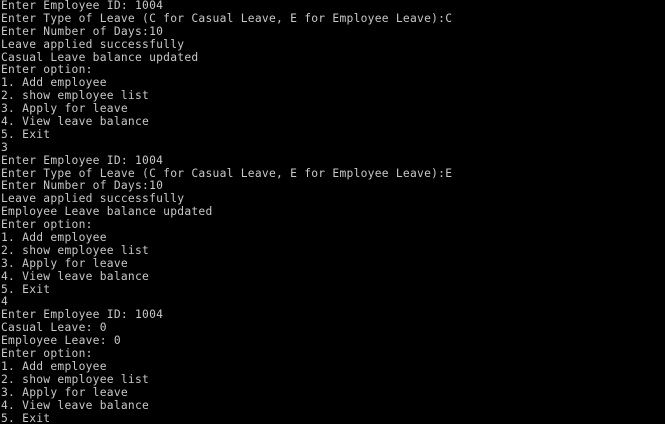  What do you see at coordinates (93, 44) in the screenshot?
I see `console-line: Leave applied successfully` at bounding box center [93, 44].